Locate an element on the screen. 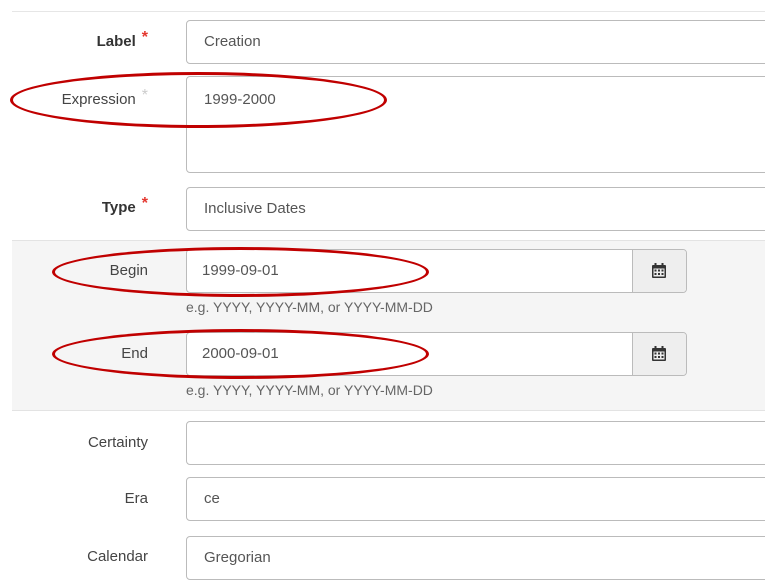  calendar-select: Gregorian is located at coordinates (475, 558).